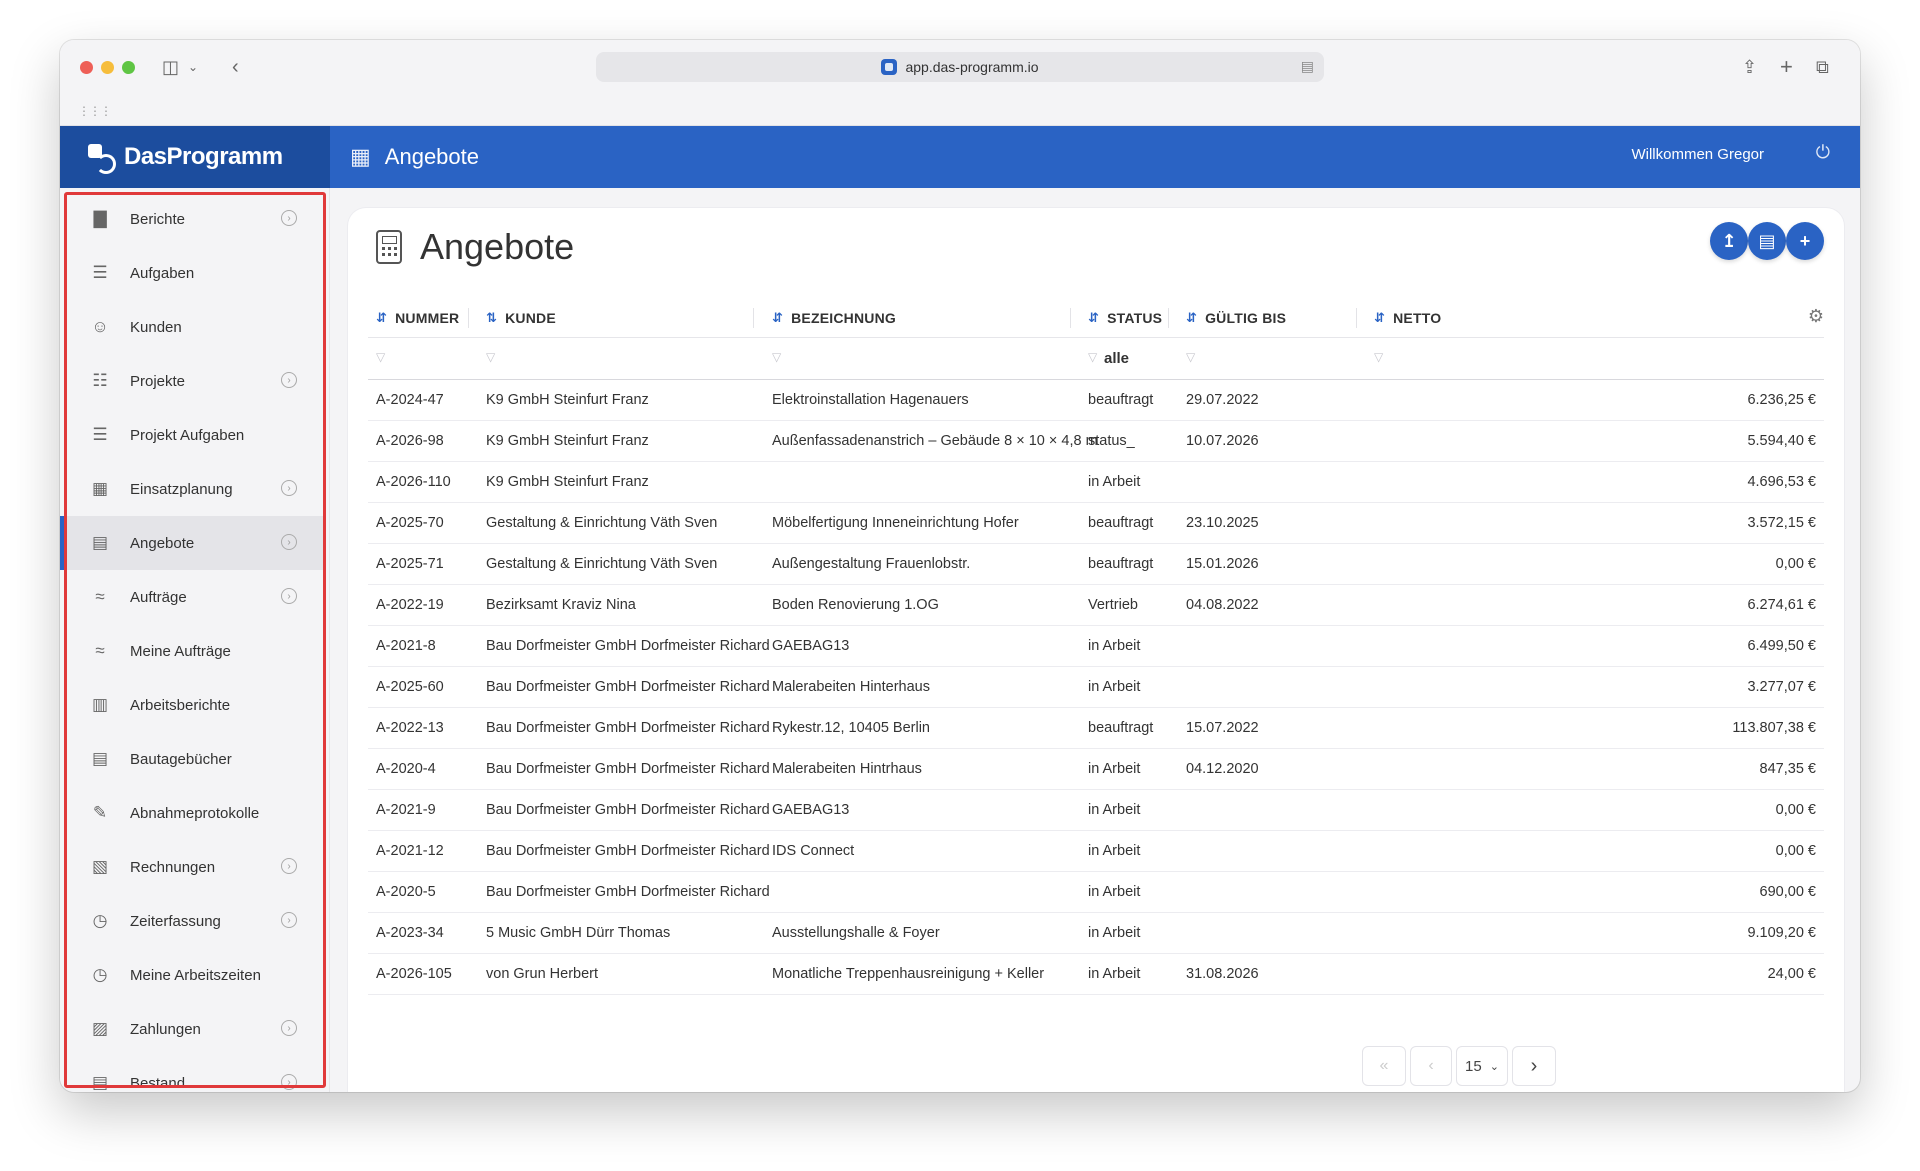 This screenshot has height=1171, width=1920. What do you see at coordinates (1222, 400) in the screenshot?
I see `cell-gueltig-bis: 29.07.2022` at bounding box center [1222, 400].